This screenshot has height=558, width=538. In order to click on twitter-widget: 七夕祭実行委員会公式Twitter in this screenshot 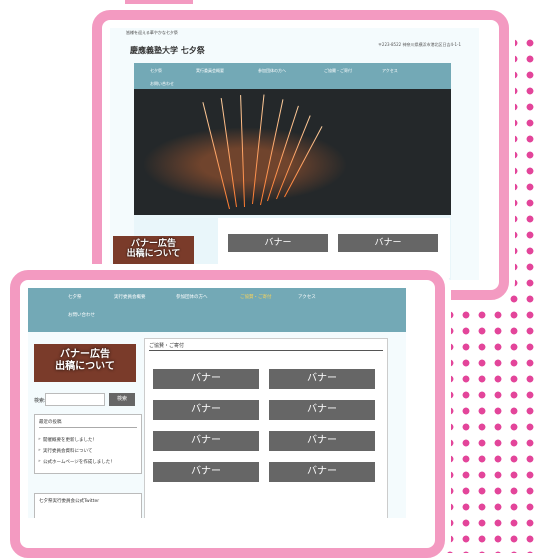, I will do `click(88, 505)`.